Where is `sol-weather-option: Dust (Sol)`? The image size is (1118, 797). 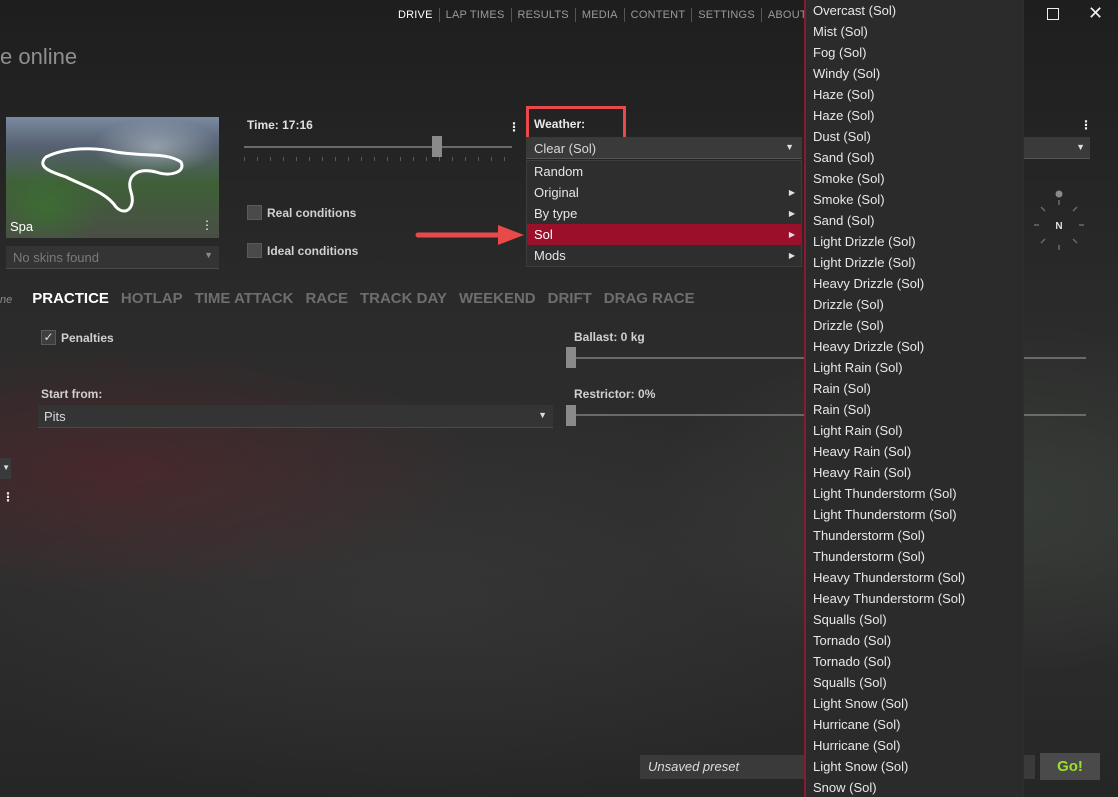 sol-weather-option: Dust (Sol) is located at coordinates (914, 136).